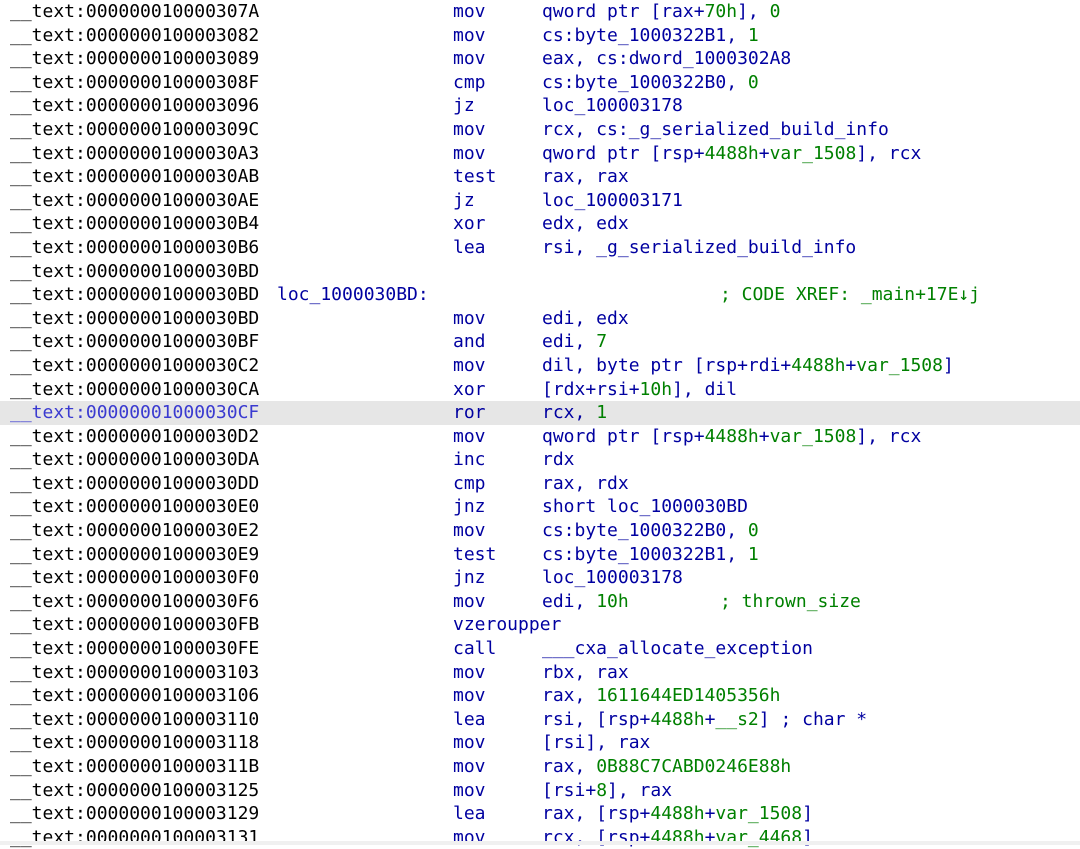 The width and height of the screenshot is (1080, 849). What do you see at coordinates (353, 295) in the screenshot?
I see `code-label: loc_1000030BD:` at bounding box center [353, 295].